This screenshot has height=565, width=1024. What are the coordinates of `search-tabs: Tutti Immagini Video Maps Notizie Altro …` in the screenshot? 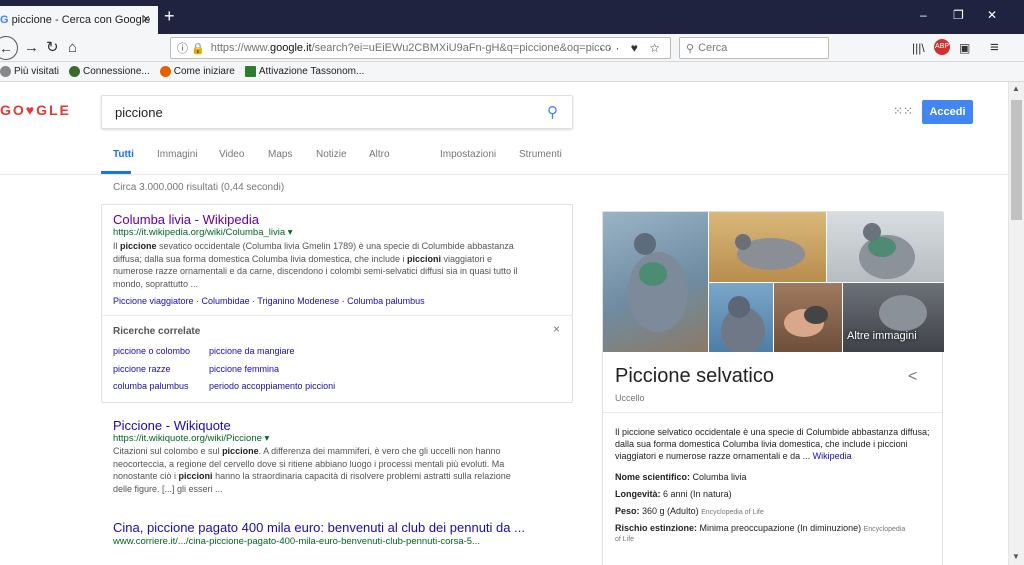 It's located at (554, 161).